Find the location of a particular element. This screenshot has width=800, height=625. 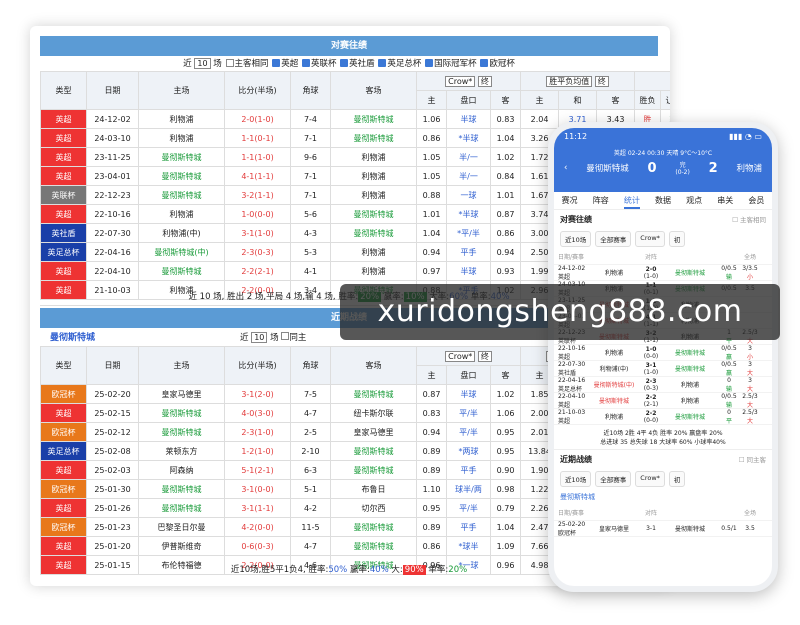

home-team: 巴黎圣日尔曼 is located at coordinates (181, 527).